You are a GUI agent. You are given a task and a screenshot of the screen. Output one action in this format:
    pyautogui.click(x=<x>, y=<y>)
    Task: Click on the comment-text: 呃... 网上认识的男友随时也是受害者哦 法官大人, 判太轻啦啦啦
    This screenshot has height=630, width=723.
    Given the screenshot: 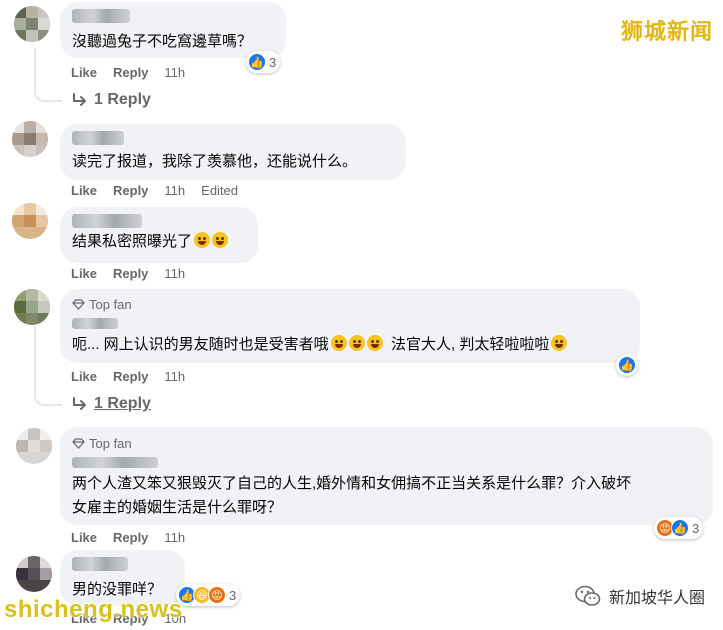 What is the action you would take?
    pyautogui.click(x=320, y=345)
    